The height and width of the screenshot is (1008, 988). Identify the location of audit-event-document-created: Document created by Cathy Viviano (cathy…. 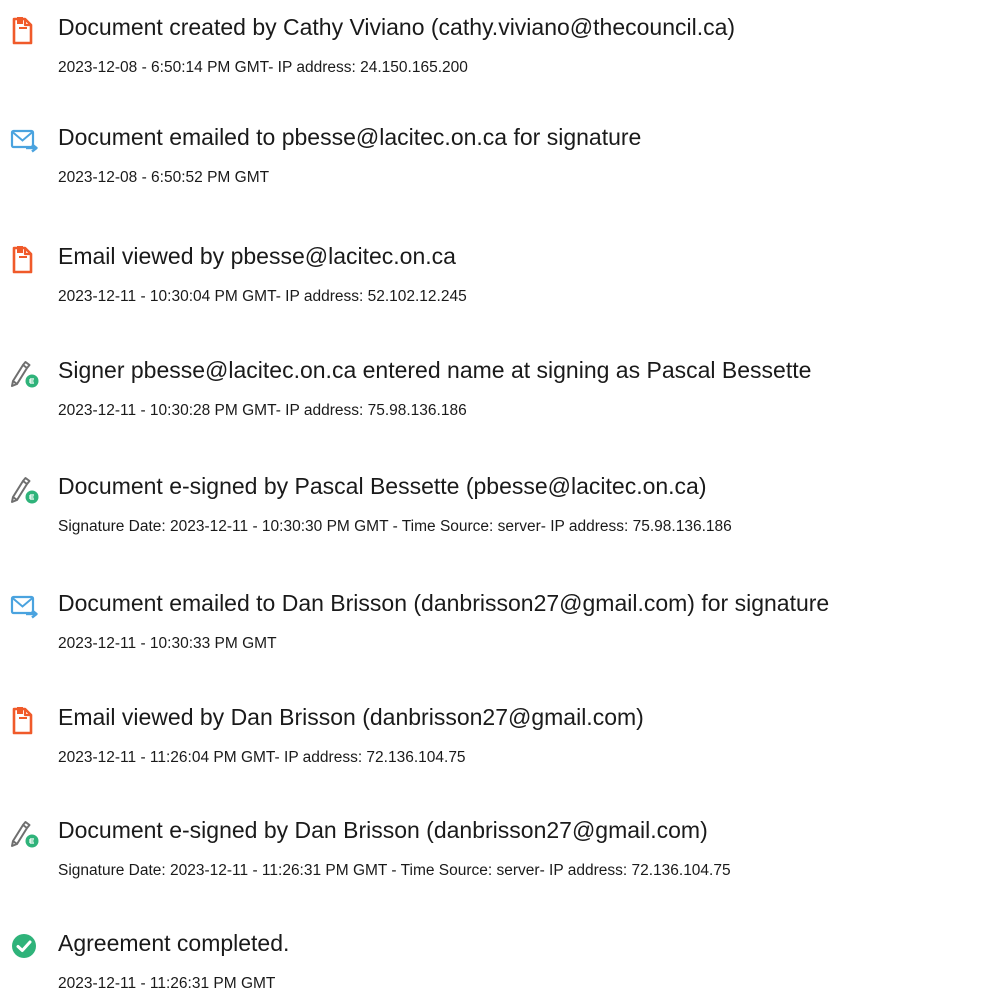
(494, 52).